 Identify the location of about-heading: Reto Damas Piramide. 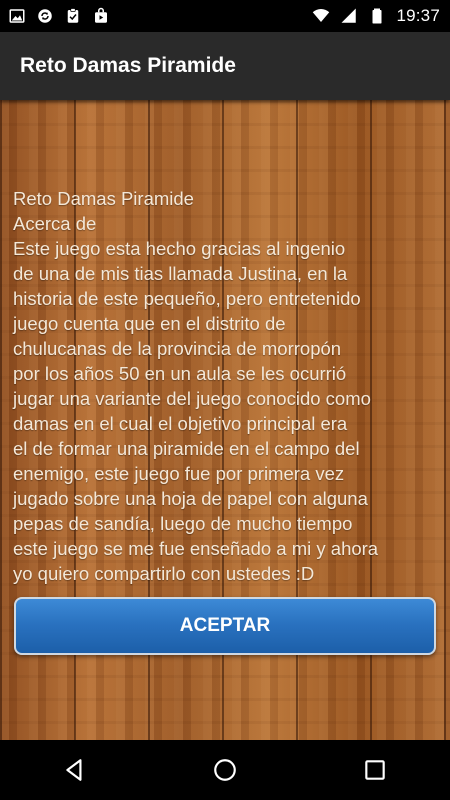
(103, 198).